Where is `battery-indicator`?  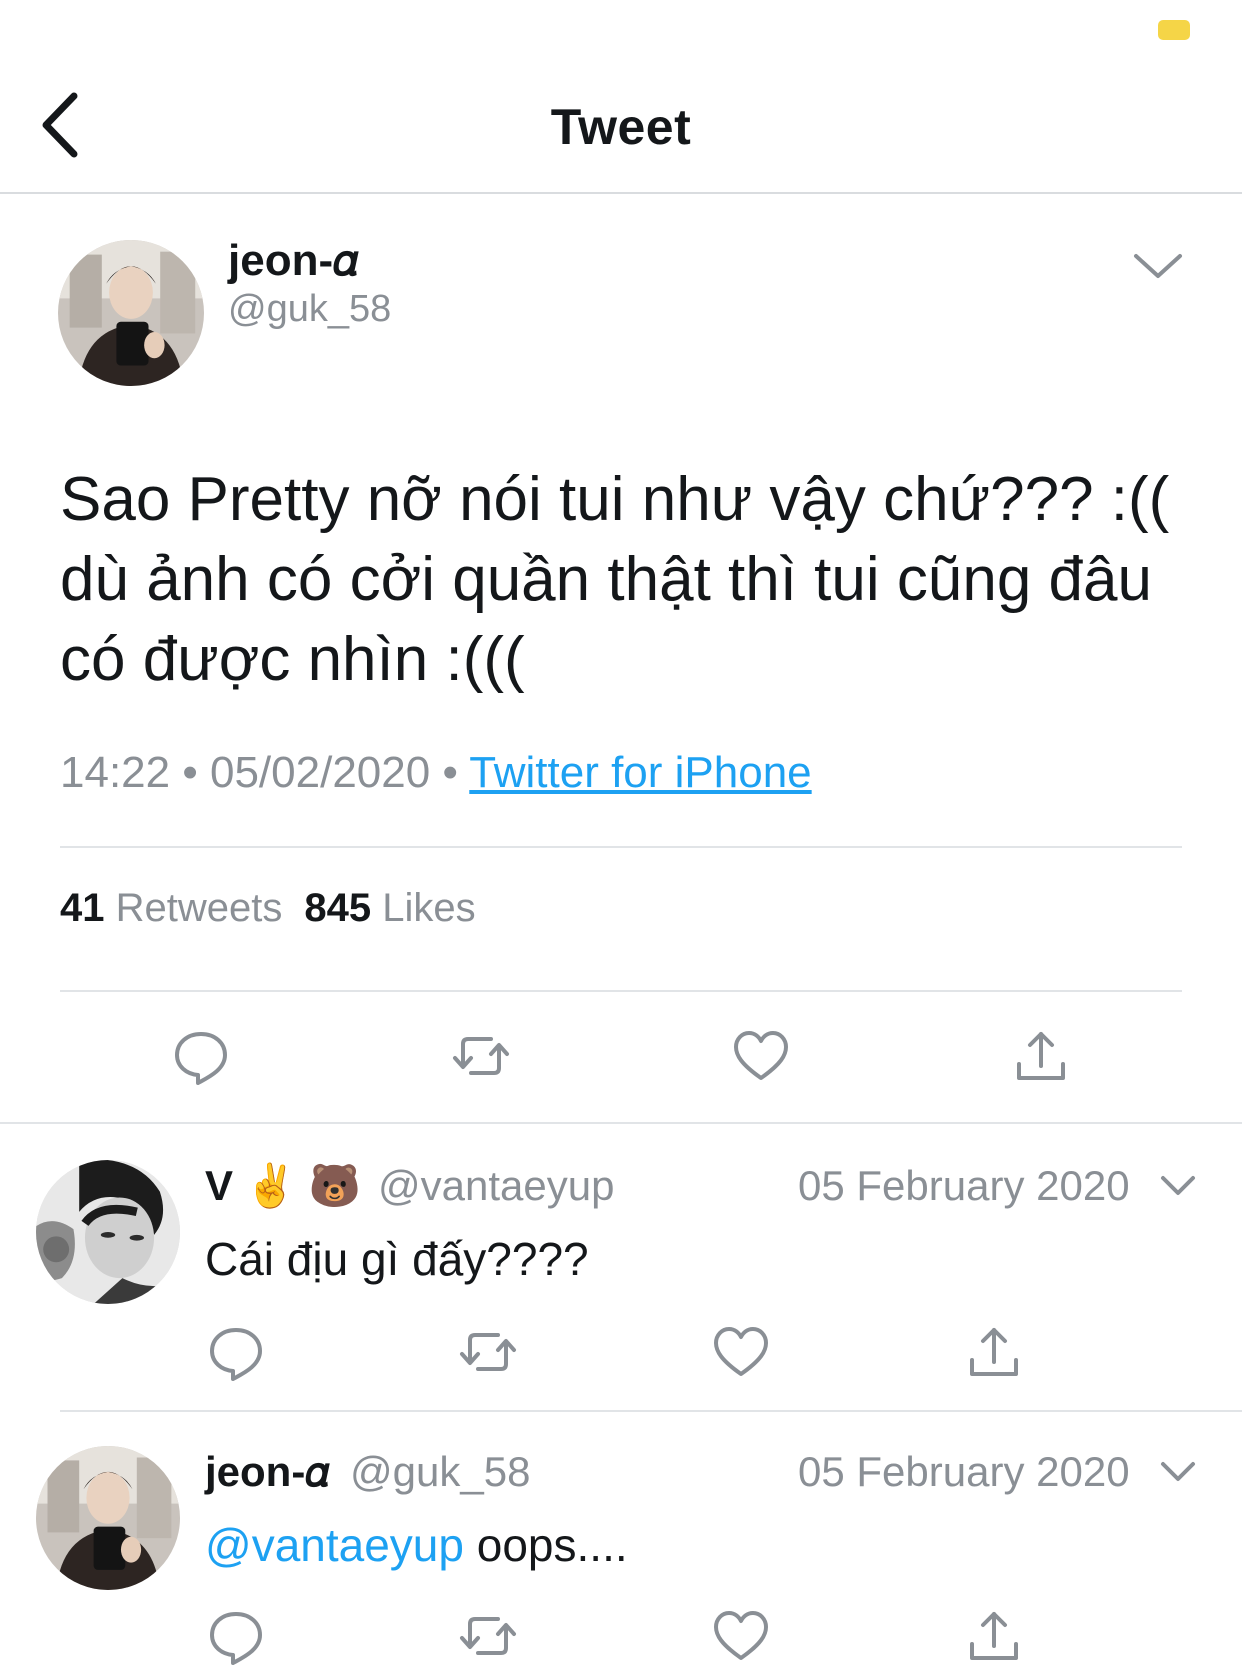 battery-indicator is located at coordinates (1174, 30).